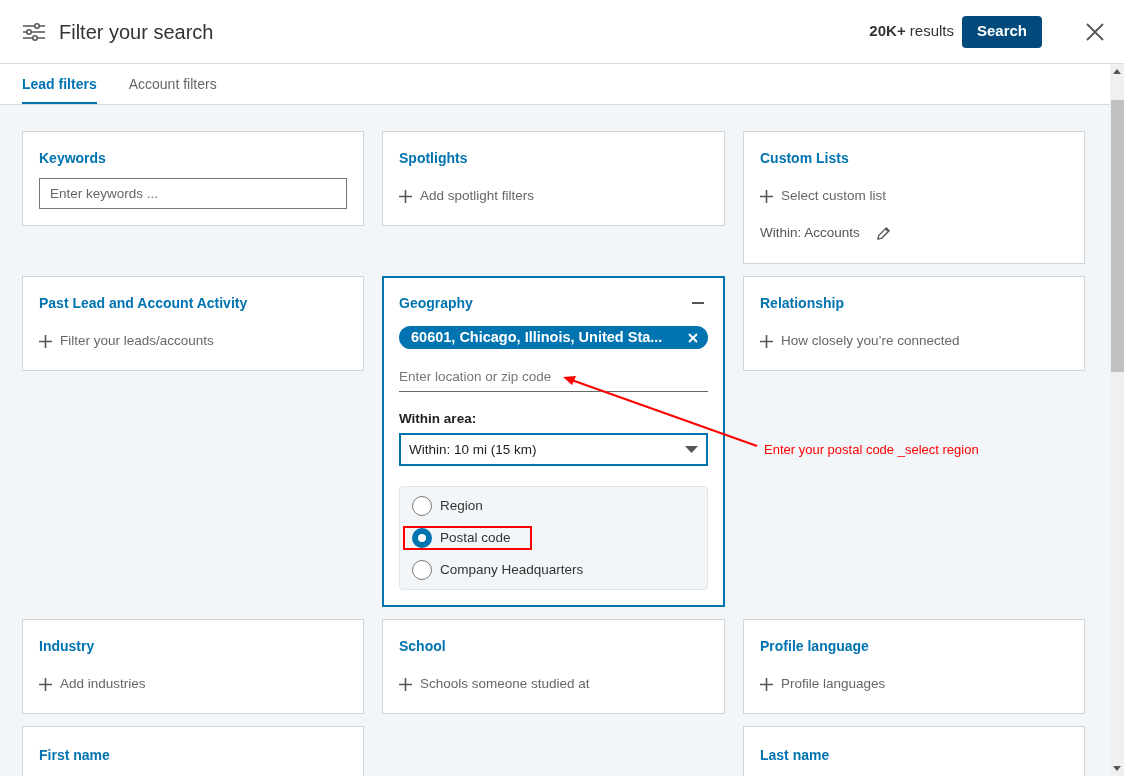  I want to click on filter-tab: Account filters, so click(172, 84).